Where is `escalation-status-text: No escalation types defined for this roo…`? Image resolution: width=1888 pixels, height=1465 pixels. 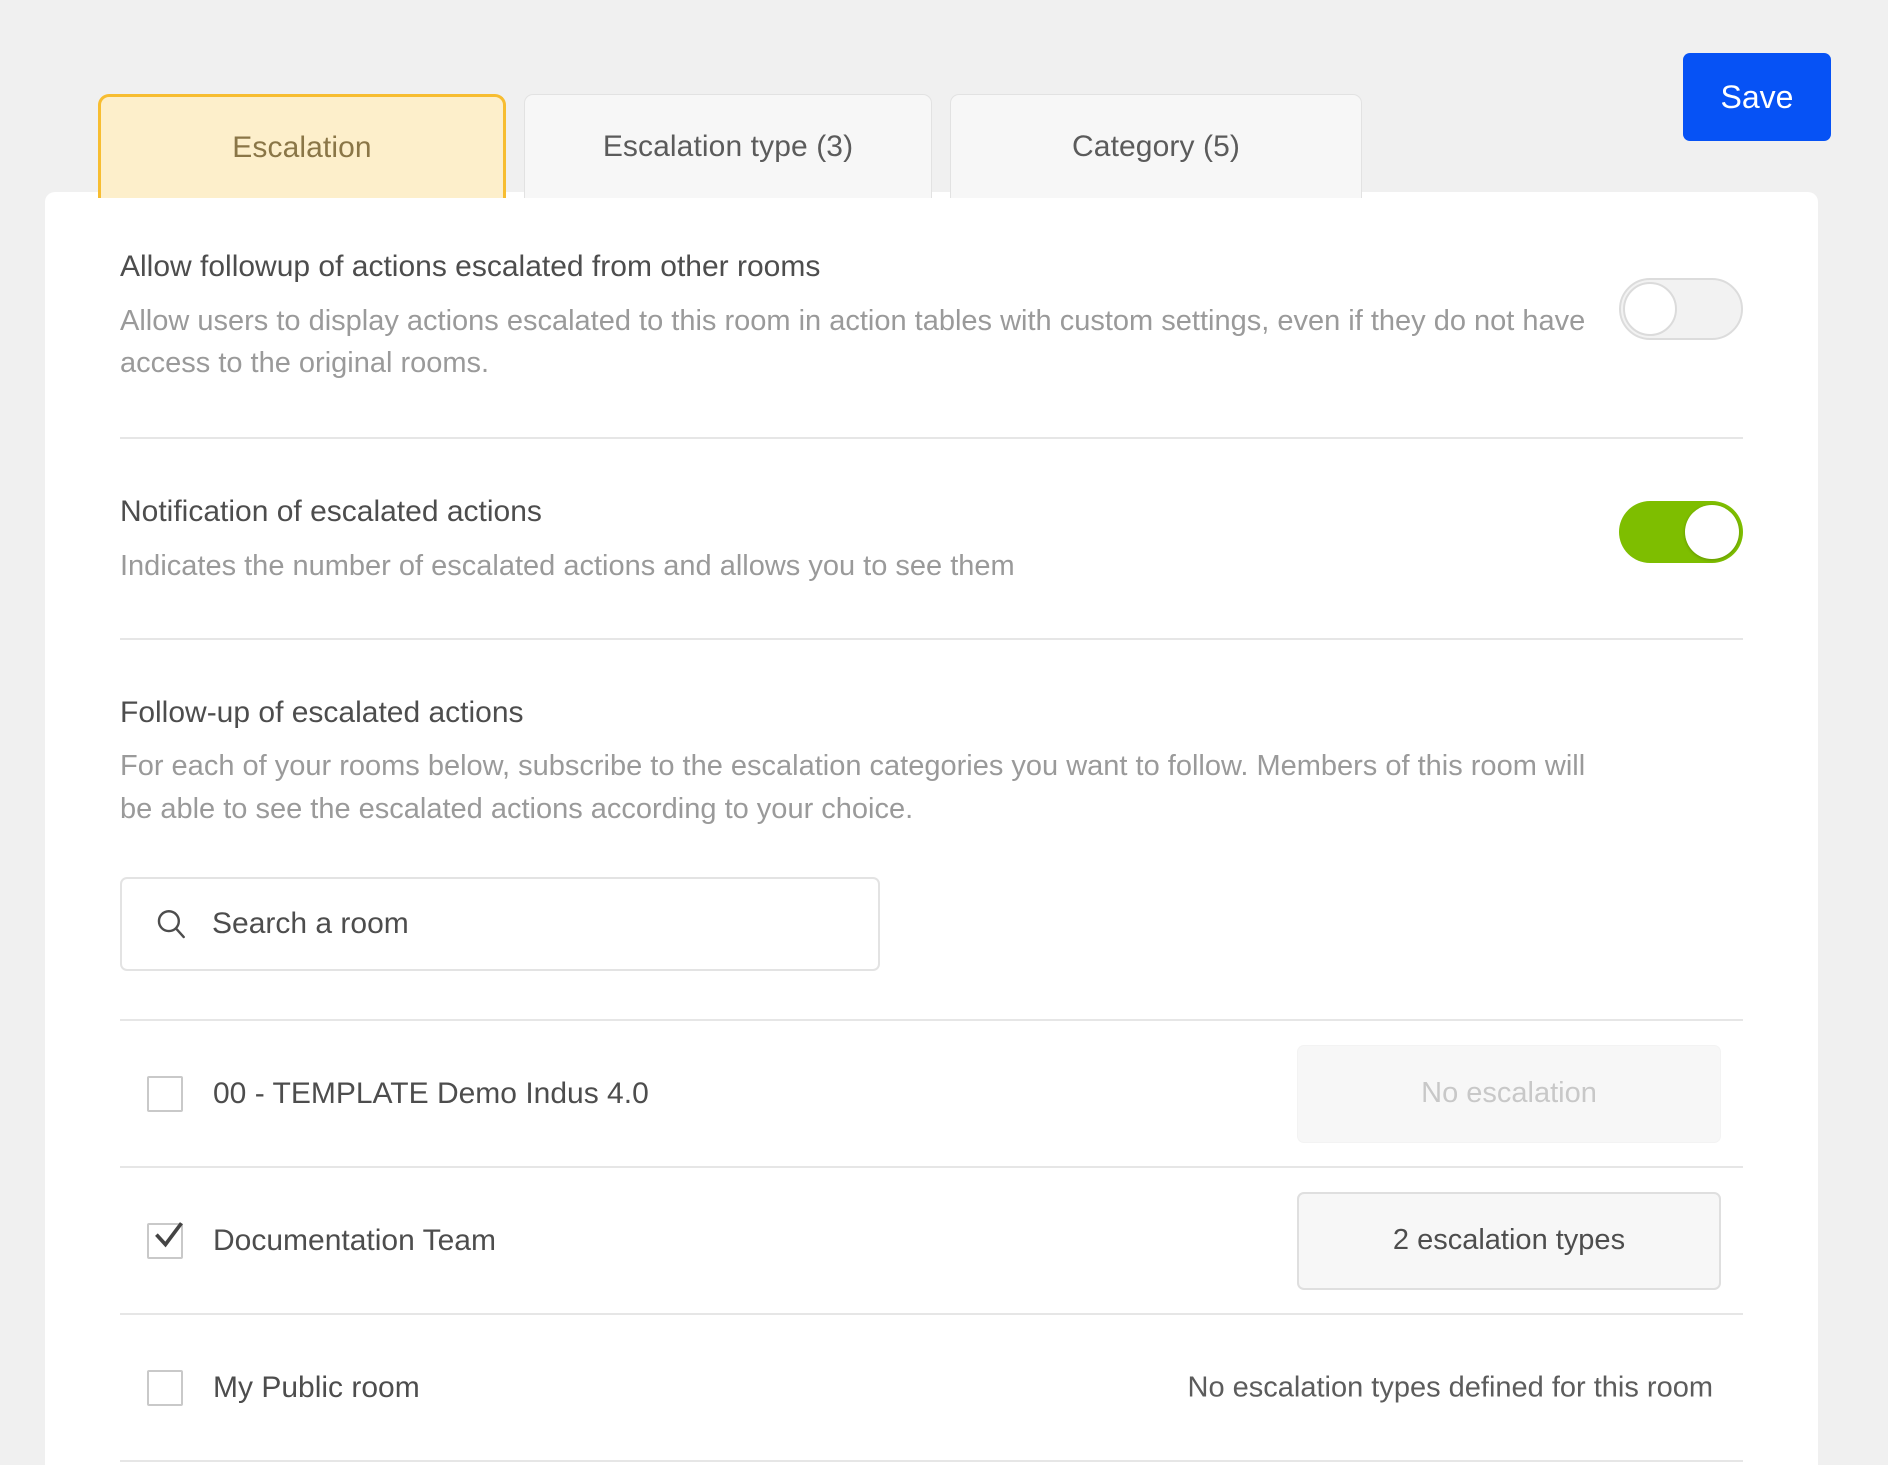
escalation-status-text: No escalation types defined for this roo… is located at coordinates (1450, 1387).